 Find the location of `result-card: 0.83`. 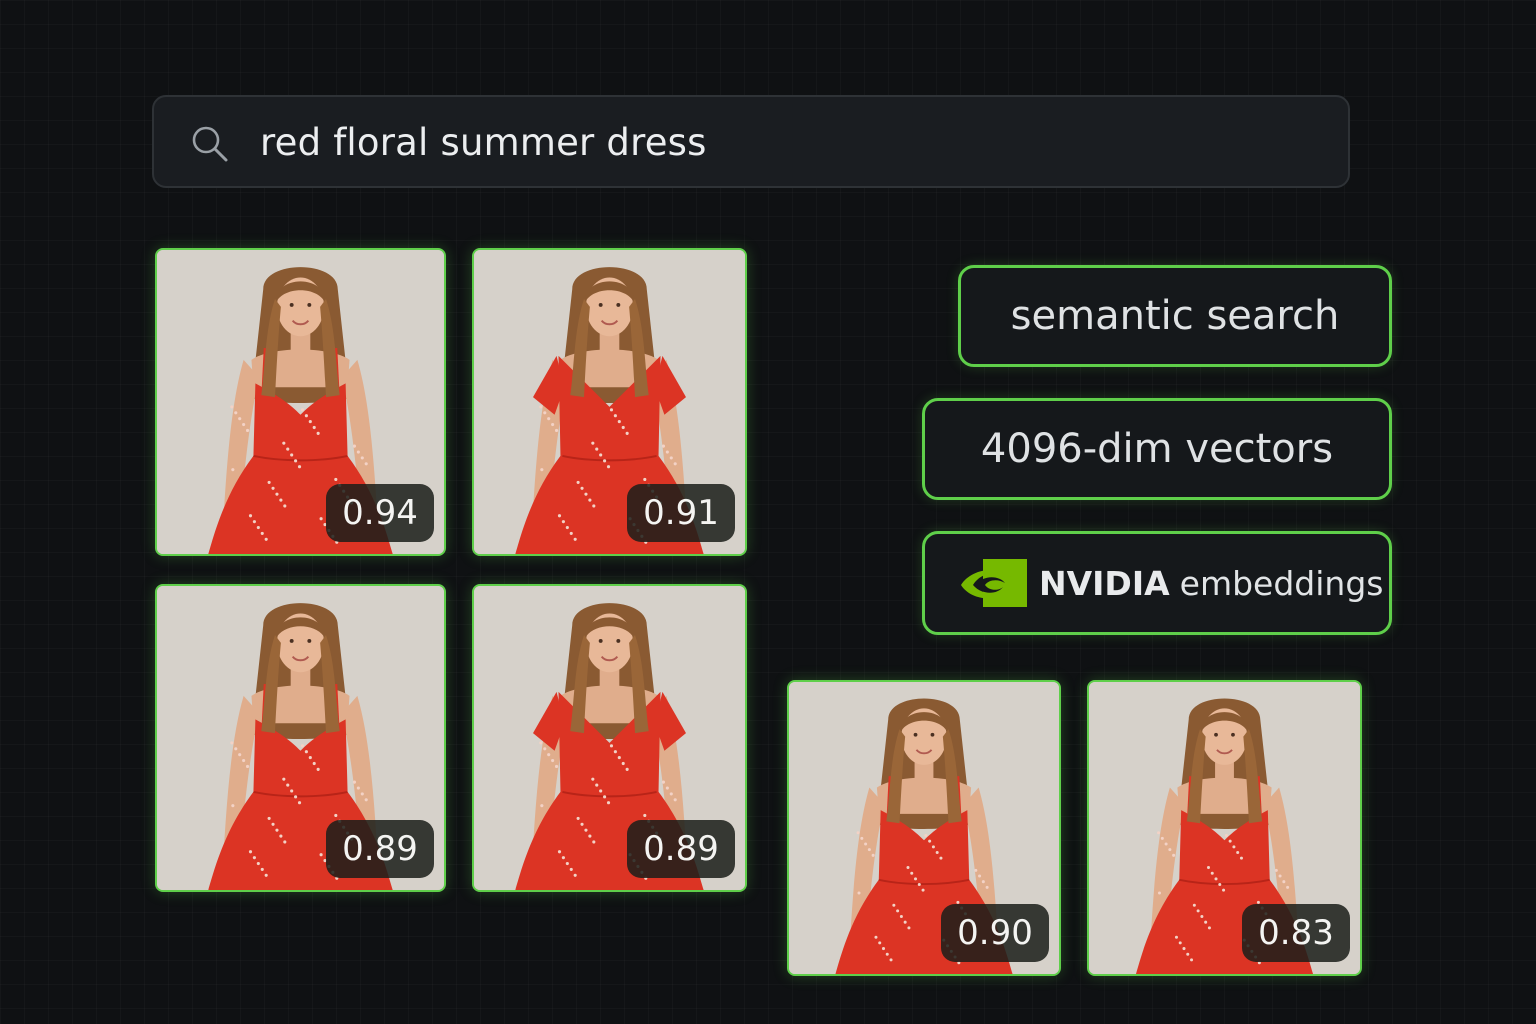

result-card: 0.83 is located at coordinates (1224, 828).